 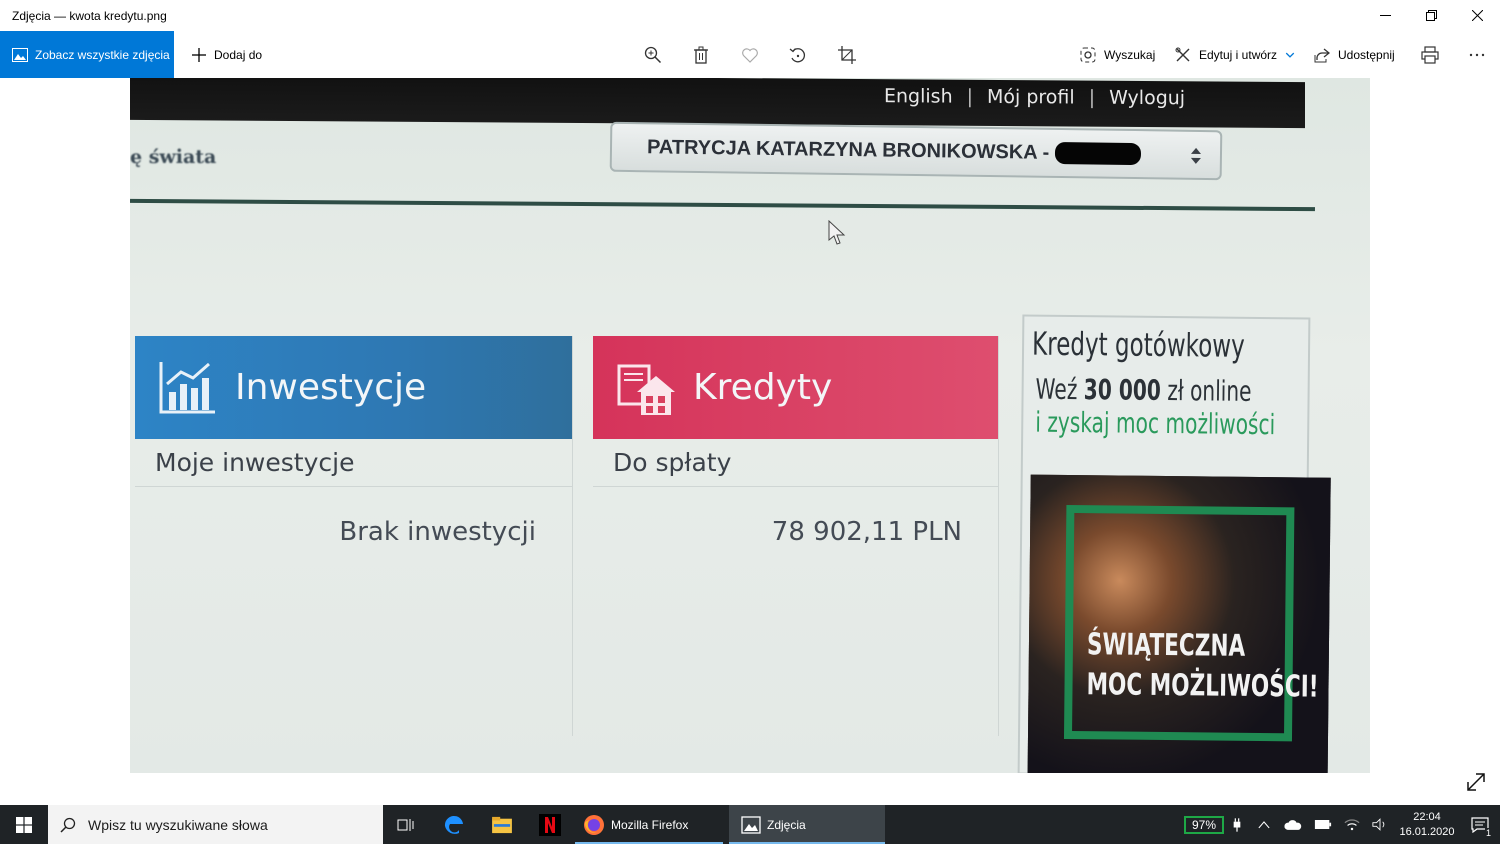 I want to click on edit-create-button: Edytuj i utwórz, so click(x=1235, y=54).